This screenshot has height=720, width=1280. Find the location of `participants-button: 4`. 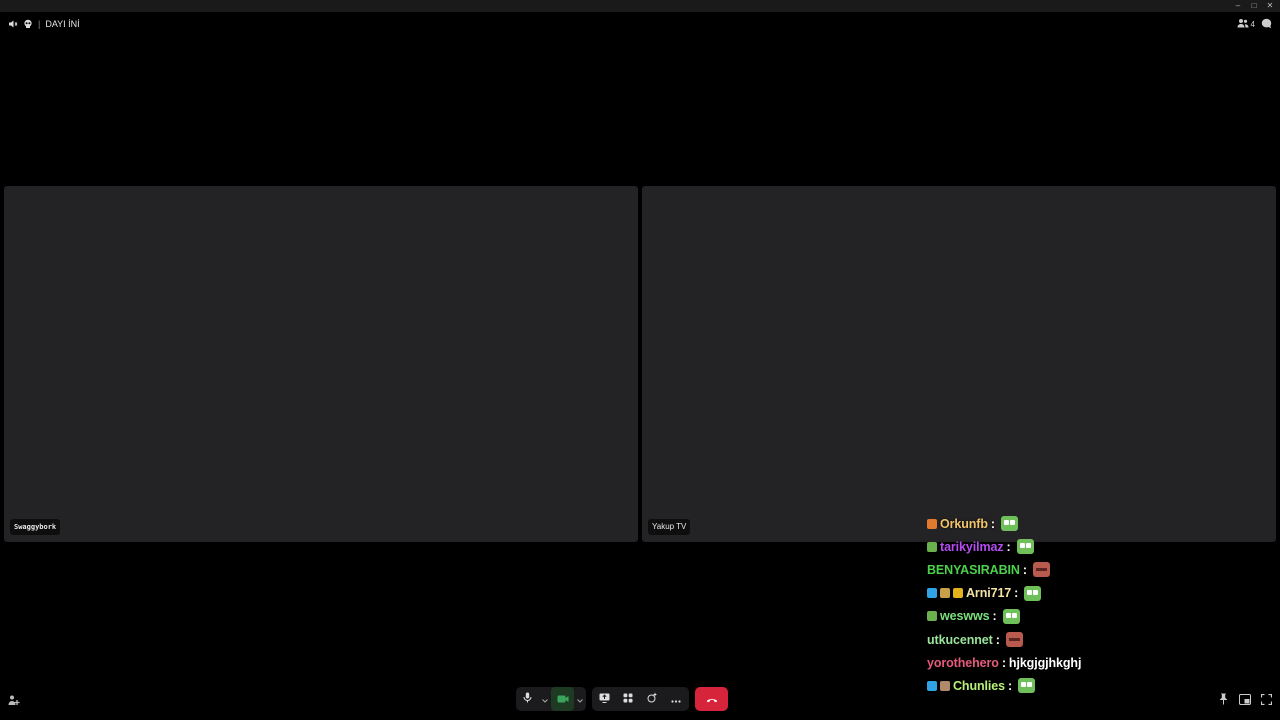

participants-button: 4 is located at coordinates (1246, 24).